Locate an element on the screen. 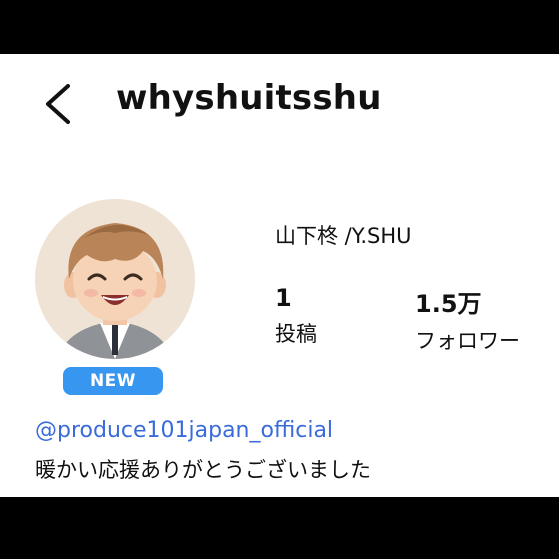 Image resolution: width=559 pixels, height=559 pixels. followers-count: 1.5万 is located at coordinates (448, 304).